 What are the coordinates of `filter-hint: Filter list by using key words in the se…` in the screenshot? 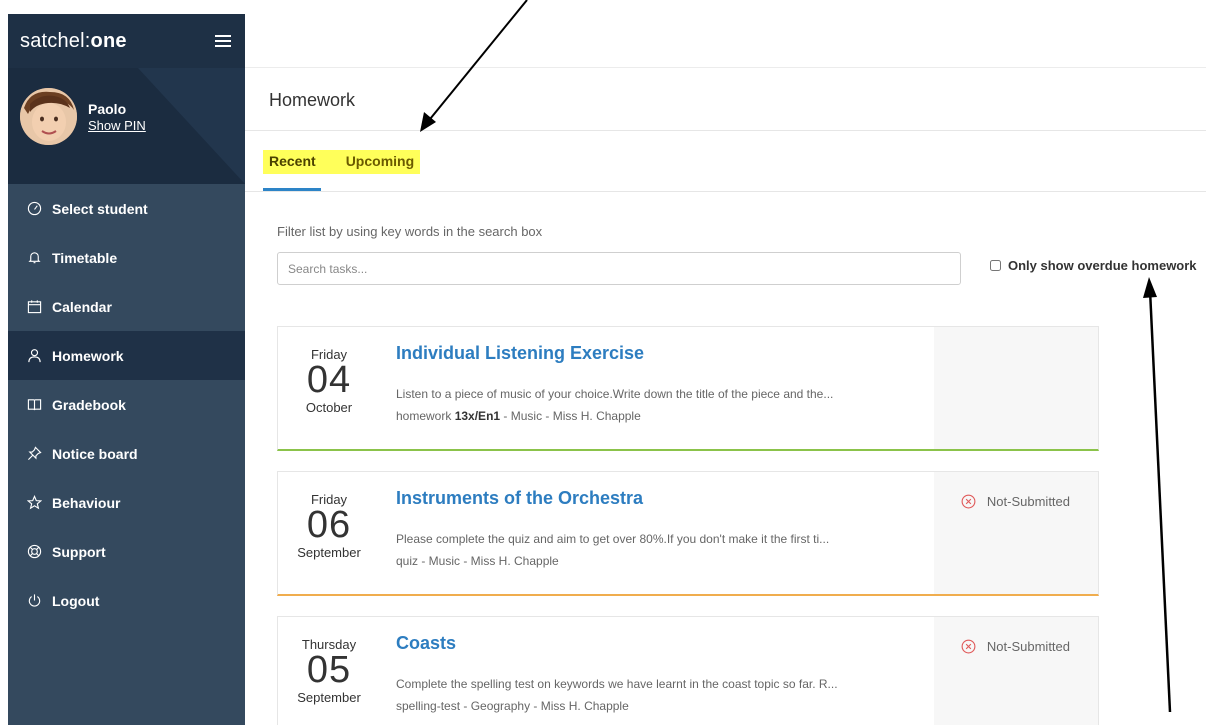 It's located at (410, 231).